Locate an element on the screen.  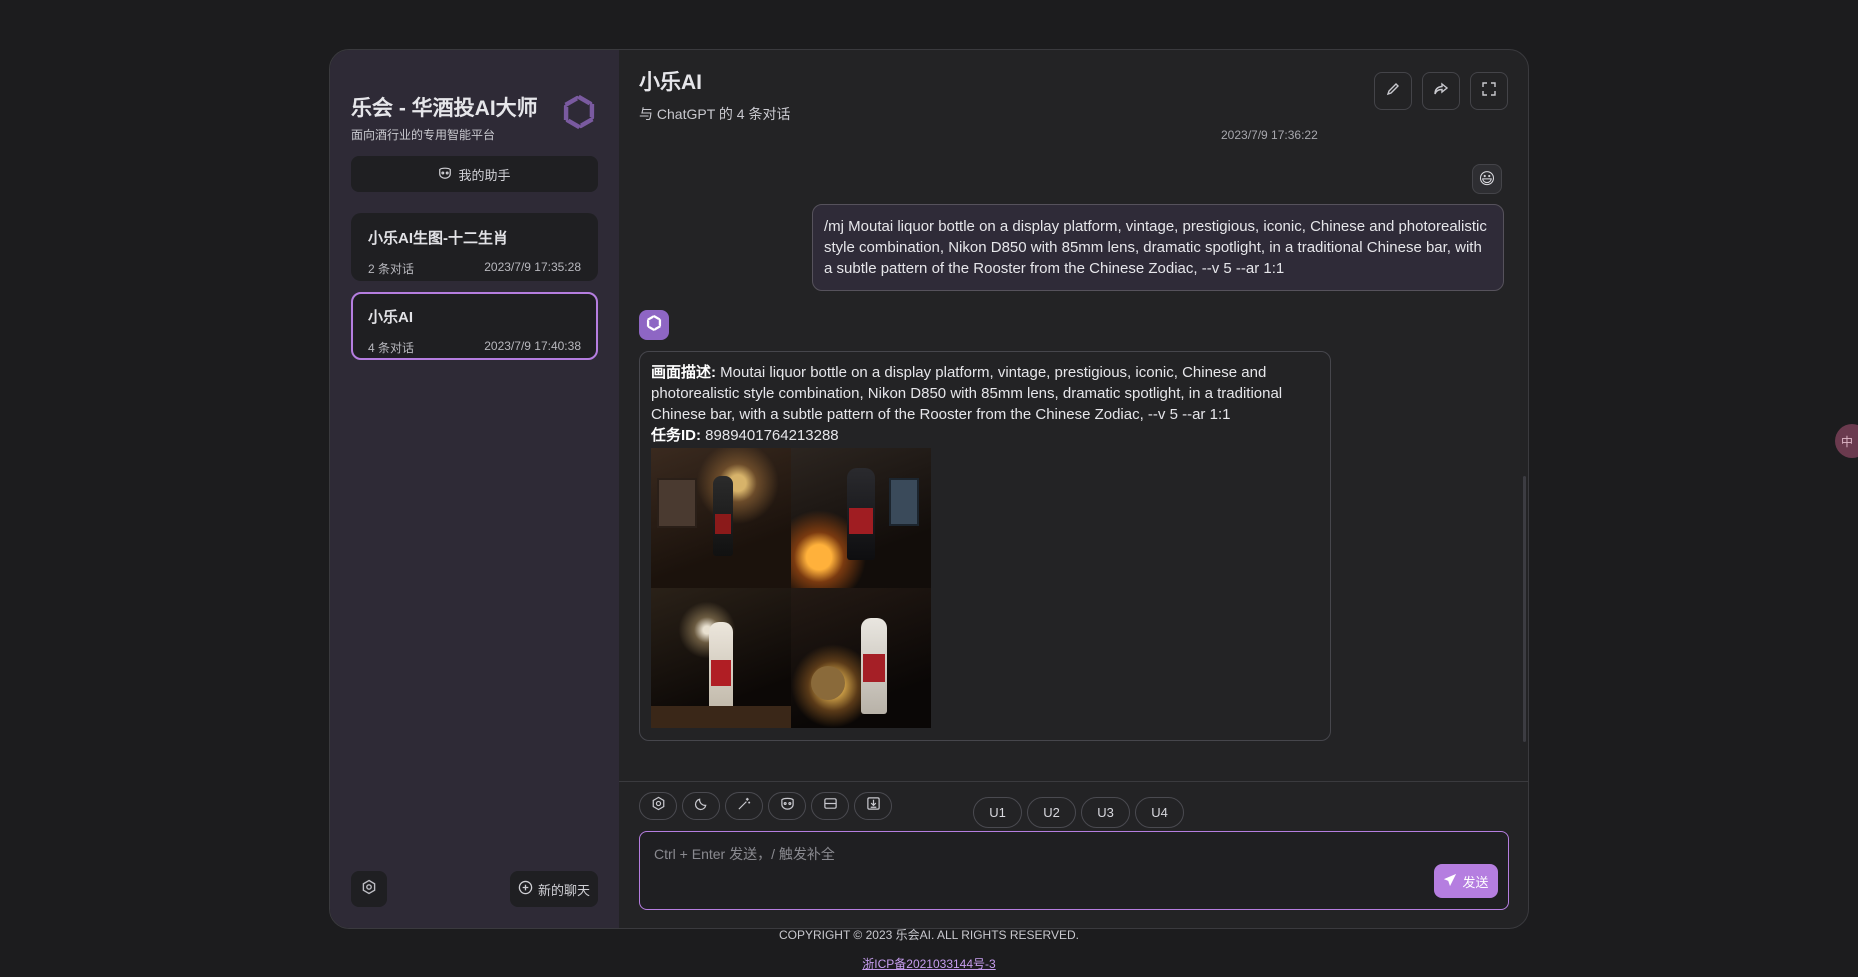
input-panel: 发送 is located at coordinates (1073, 854).